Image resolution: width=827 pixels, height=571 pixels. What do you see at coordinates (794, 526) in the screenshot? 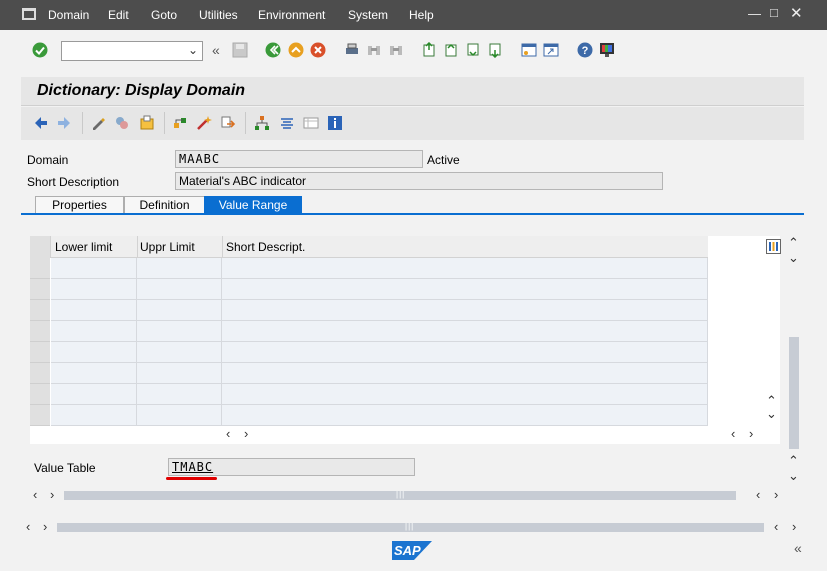
I see `page-scroll-right-end-icon: ›` at bounding box center [794, 526].